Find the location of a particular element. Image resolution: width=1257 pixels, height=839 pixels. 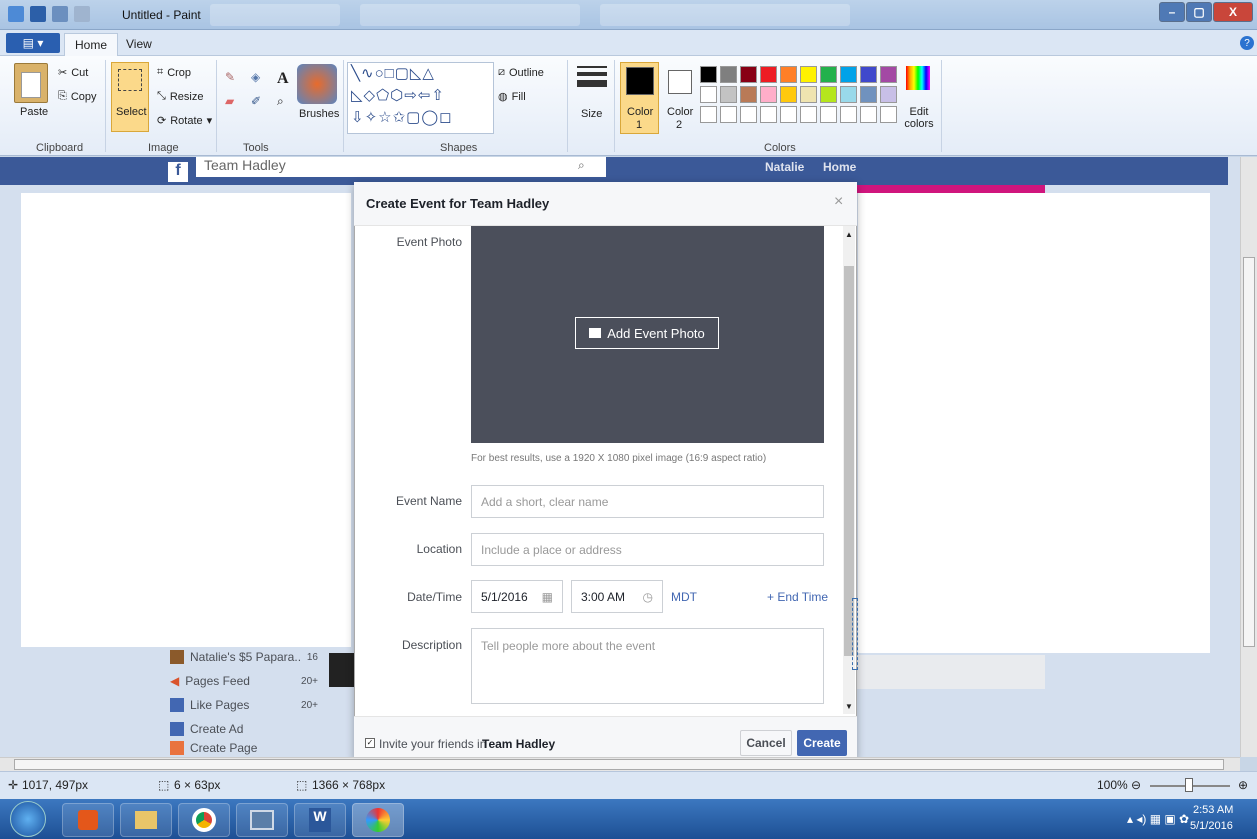

resize-button: ⤡ Resize is located at coordinates (180, 96).